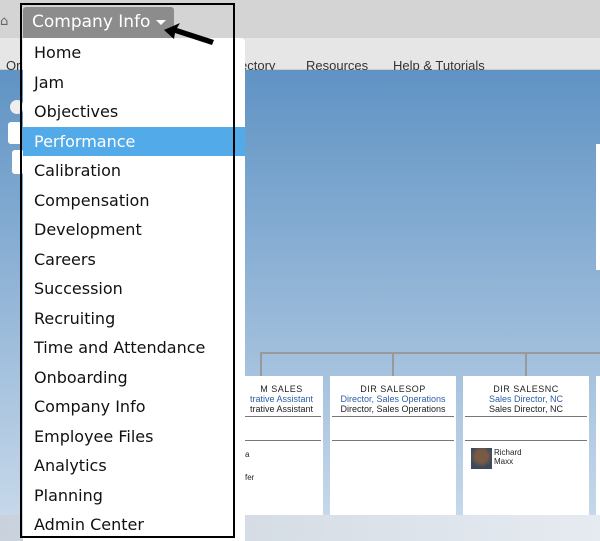 The image size is (600, 541). What do you see at coordinates (7, 21) in the screenshot?
I see `home-icon: ⌂` at bounding box center [7, 21].